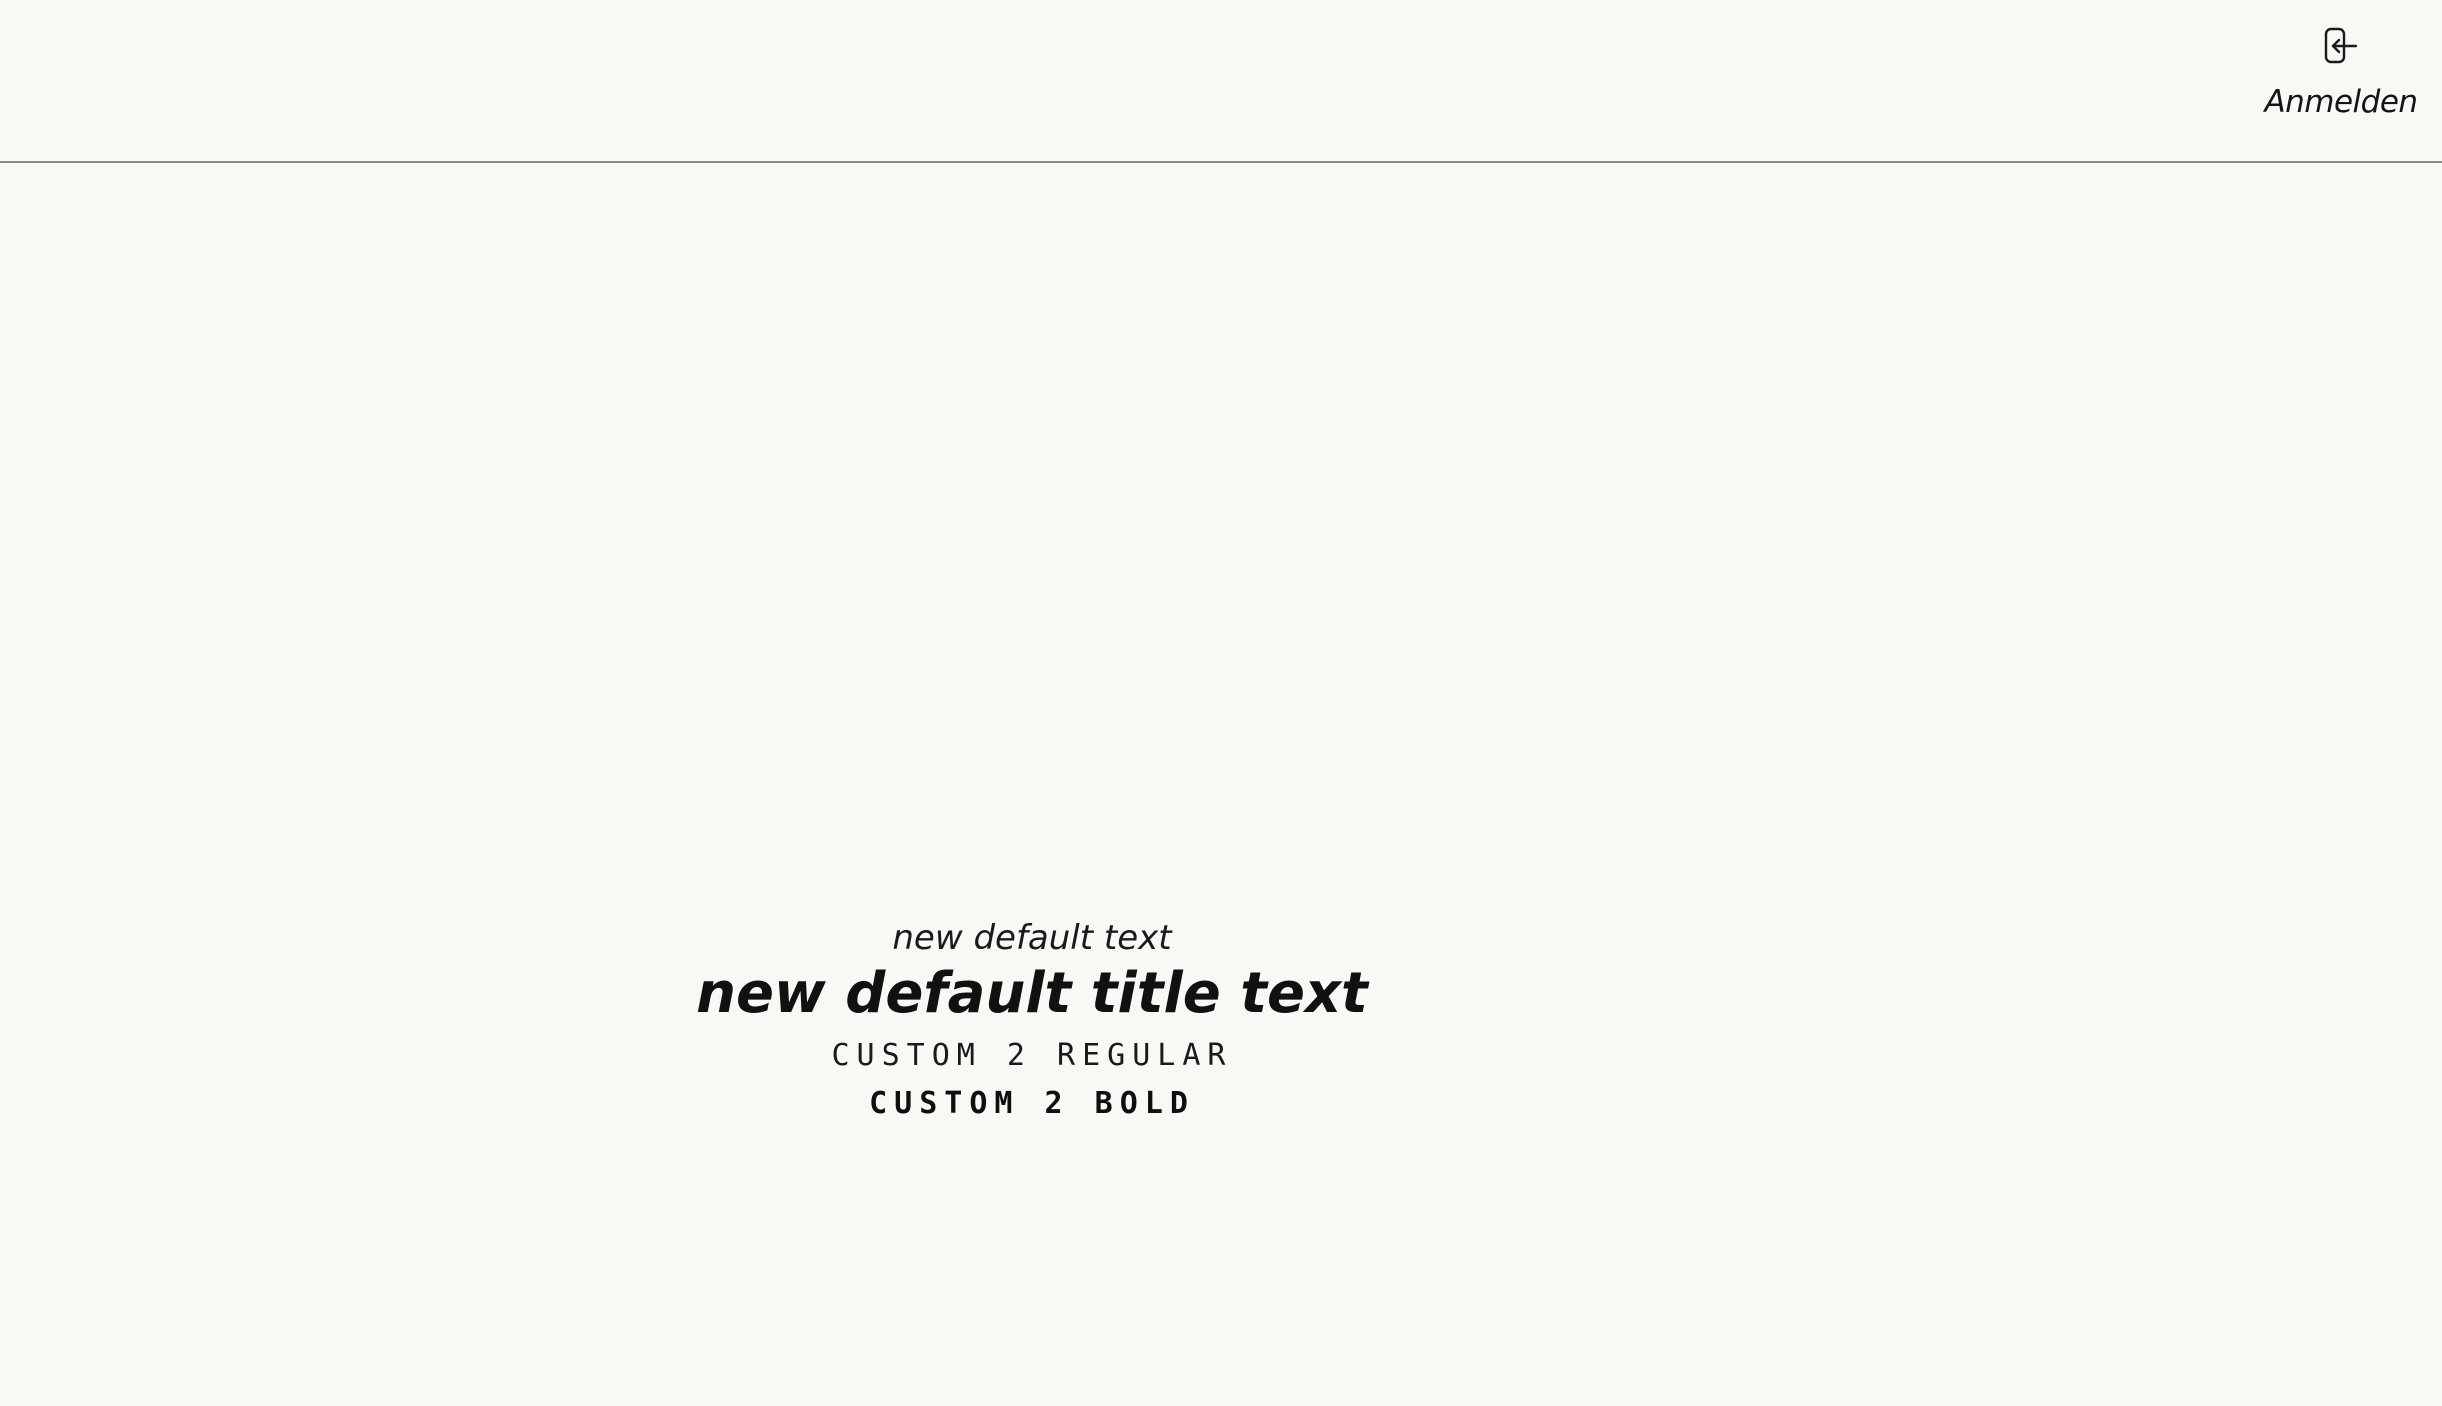  What do you see at coordinates (1032, 1055) in the screenshot?
I see `custom-regular-sample: CUSTOM 2 REGULAR` at bounding box center [1032, 1055].